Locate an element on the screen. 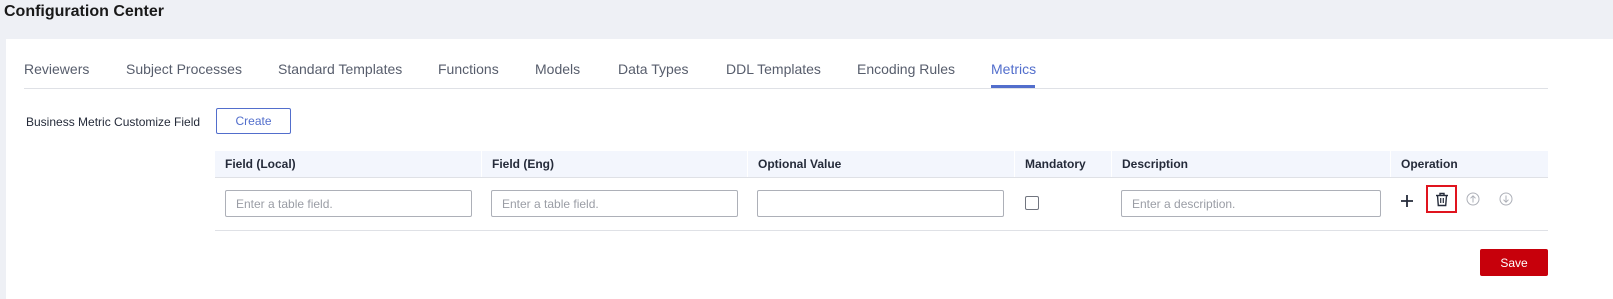 This screenshot has height=299, width=1613. tab-metrics: Metrics is located at coordinates (1013, 69).